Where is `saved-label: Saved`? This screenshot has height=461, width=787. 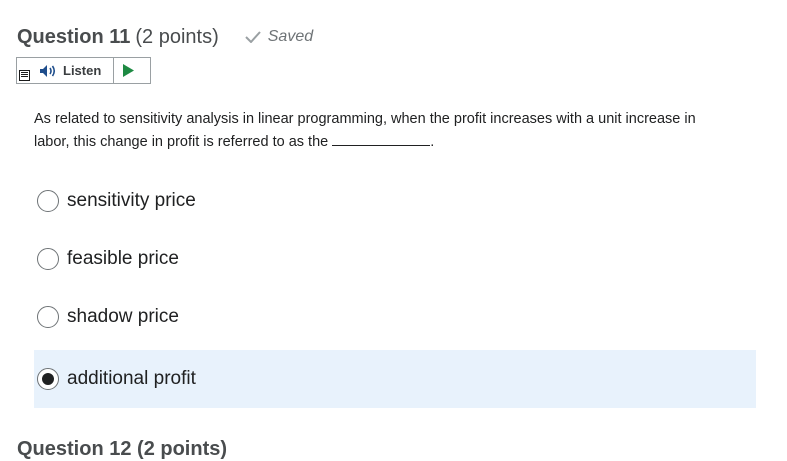
saved-label: Saved is located at coordinates (290, 36).